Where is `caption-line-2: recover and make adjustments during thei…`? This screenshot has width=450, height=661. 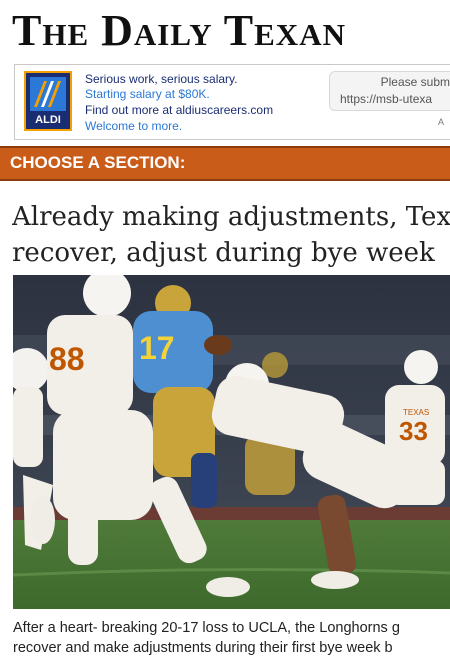
caption-line-2: recover and make adjustments during thei… is located at coordinates (203, 648).